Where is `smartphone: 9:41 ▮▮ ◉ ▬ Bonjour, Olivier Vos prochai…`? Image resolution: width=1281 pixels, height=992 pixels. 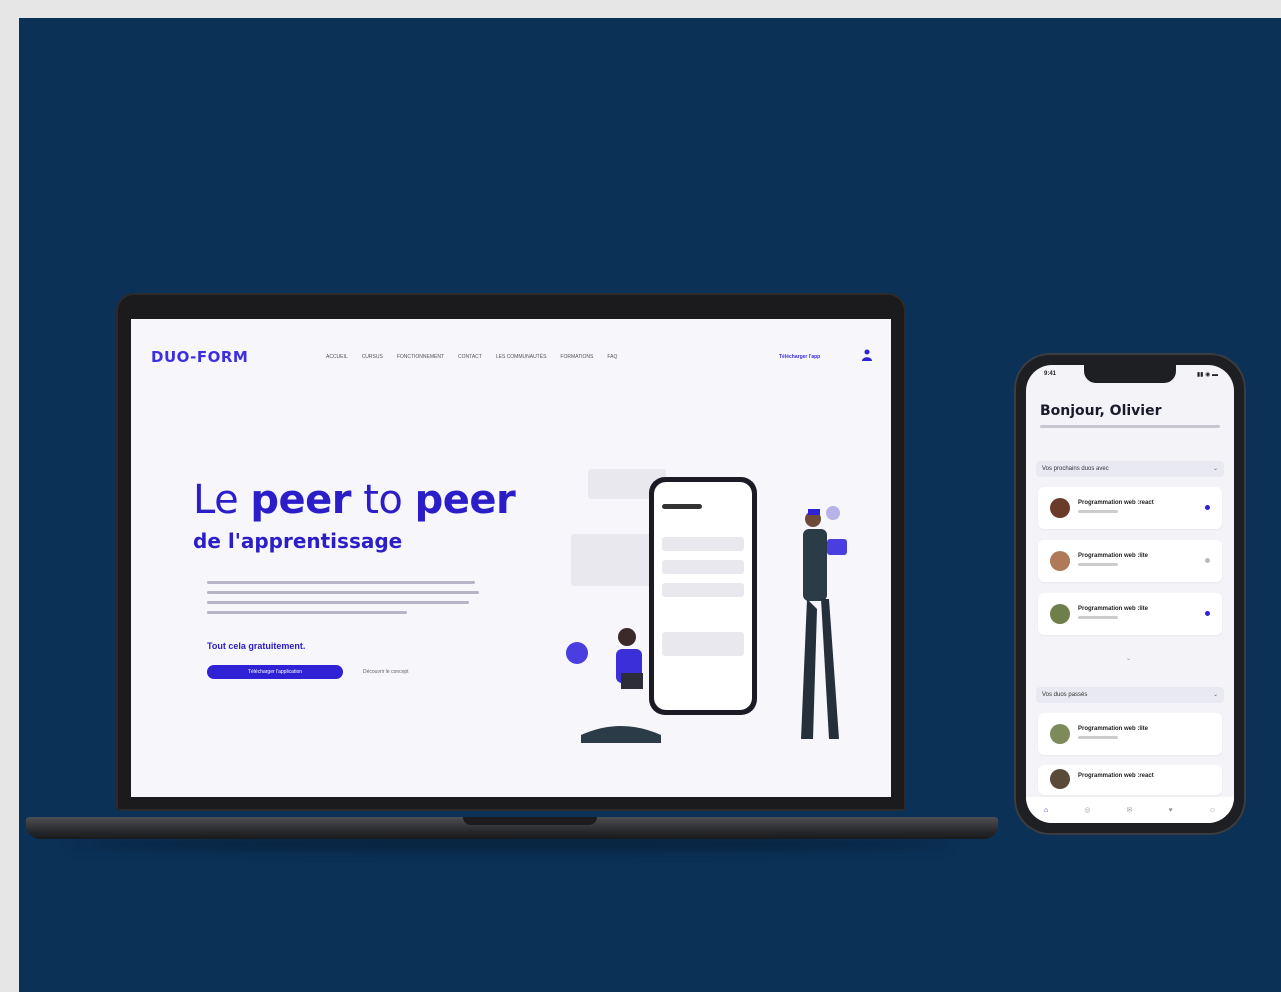 smartphone: 9:41 ▮▮ ◉ ▬ Bonjour, Olivier Vos prochai… is located at coordinates (1130, 594).